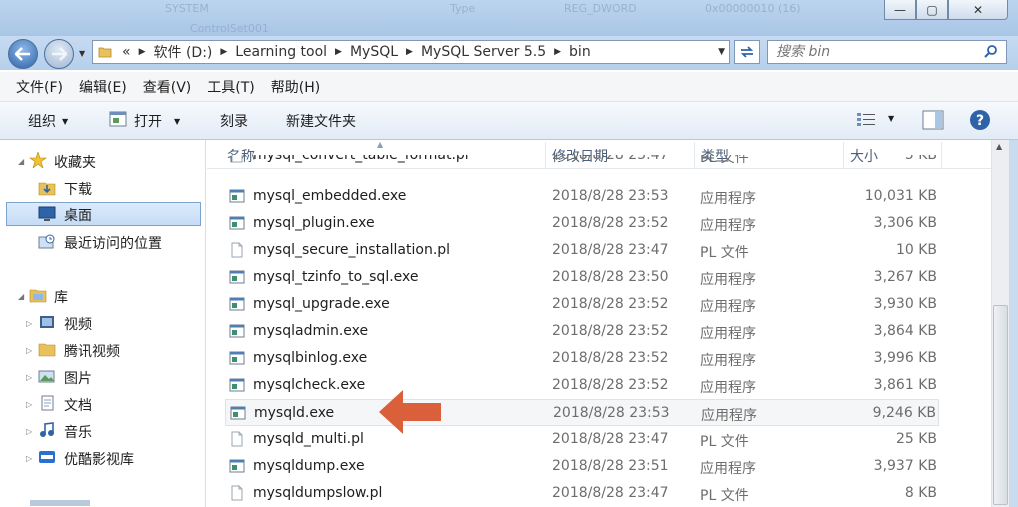 The image size is (1018, 507). What do you see at coordinates (113, 244) in the screenshot?
I see `nav-label: 最近访问的位置` at bounding box center [113, 244].